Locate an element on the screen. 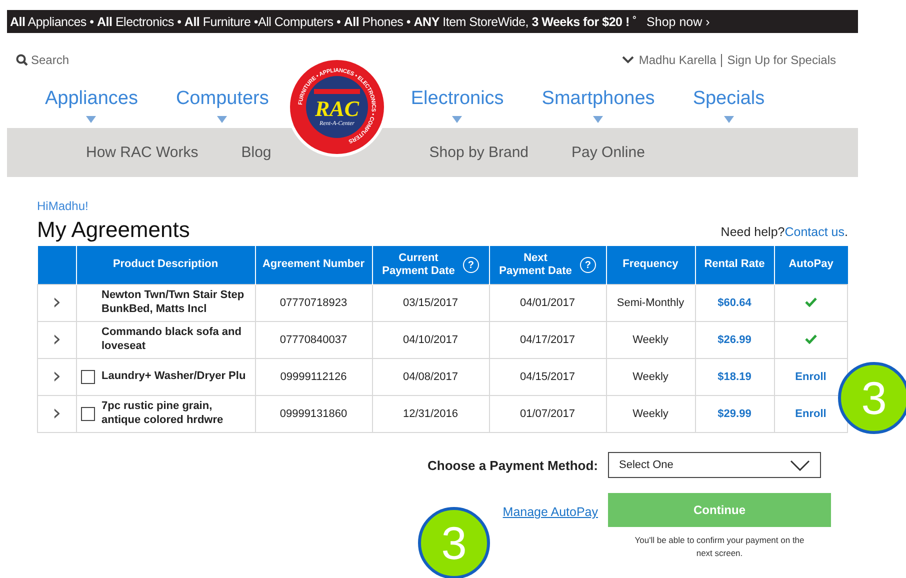 This screenshot has height=578, width=906. nav-link: Shop by Brand is located at coordinates (479, 152).